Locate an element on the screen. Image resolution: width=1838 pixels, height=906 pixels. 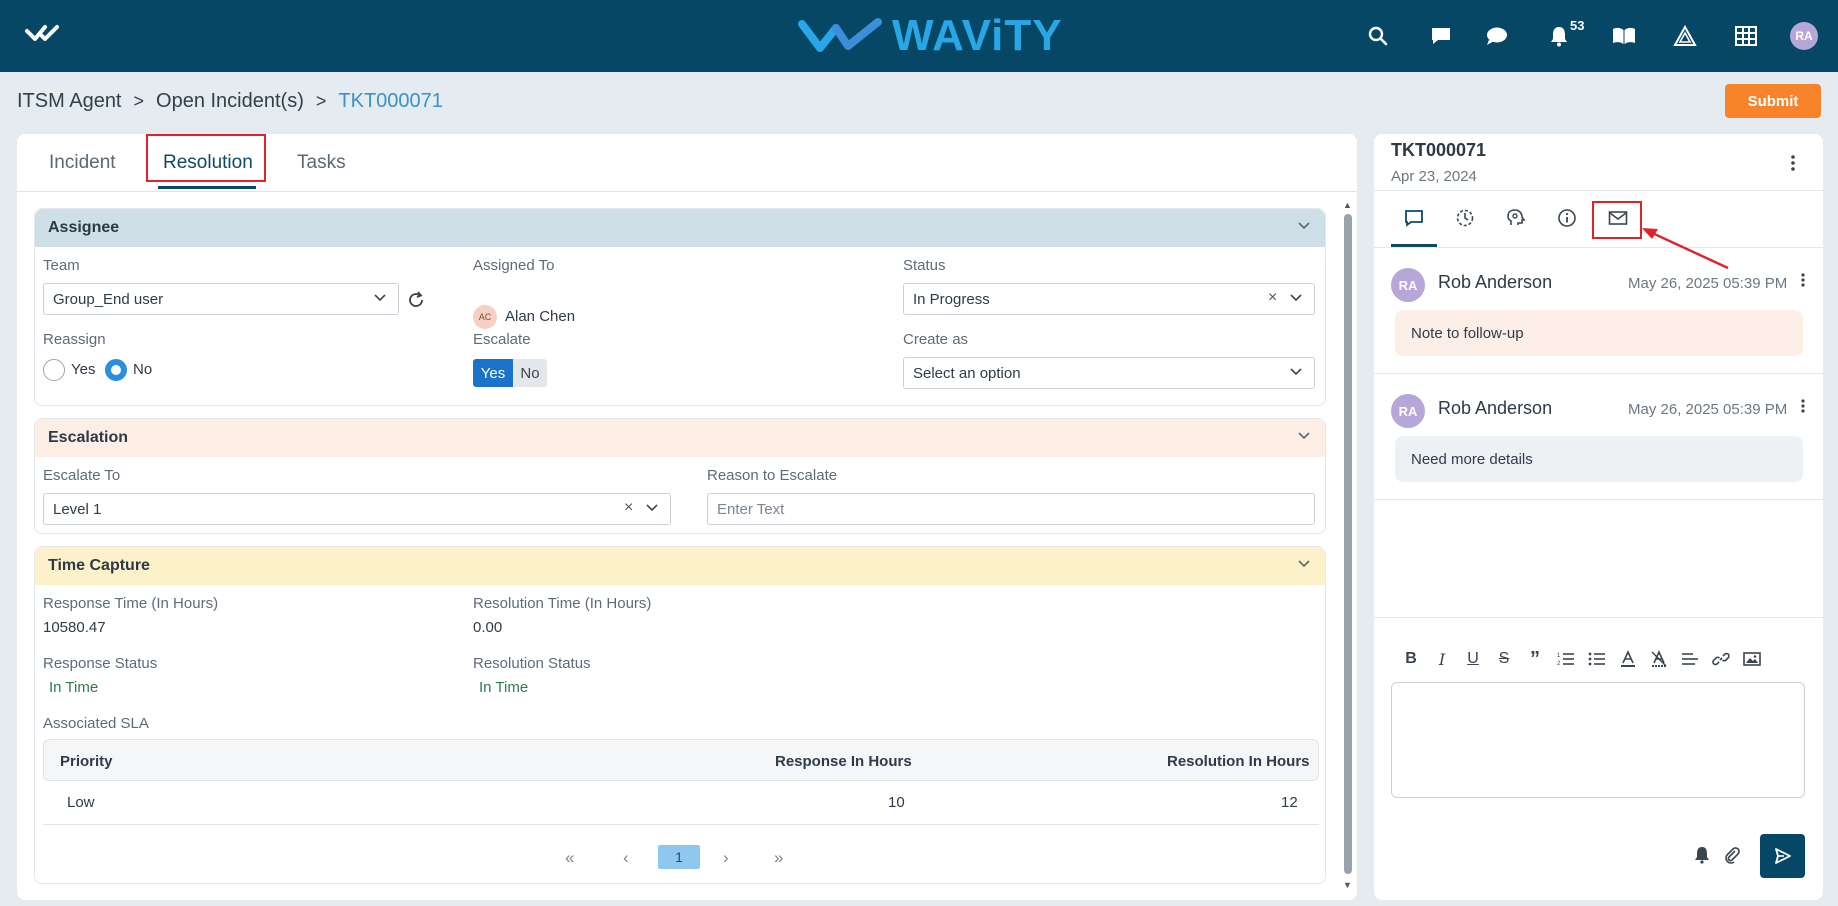
reason-label: Reason to Escalate is located at coordinates (772, 475).